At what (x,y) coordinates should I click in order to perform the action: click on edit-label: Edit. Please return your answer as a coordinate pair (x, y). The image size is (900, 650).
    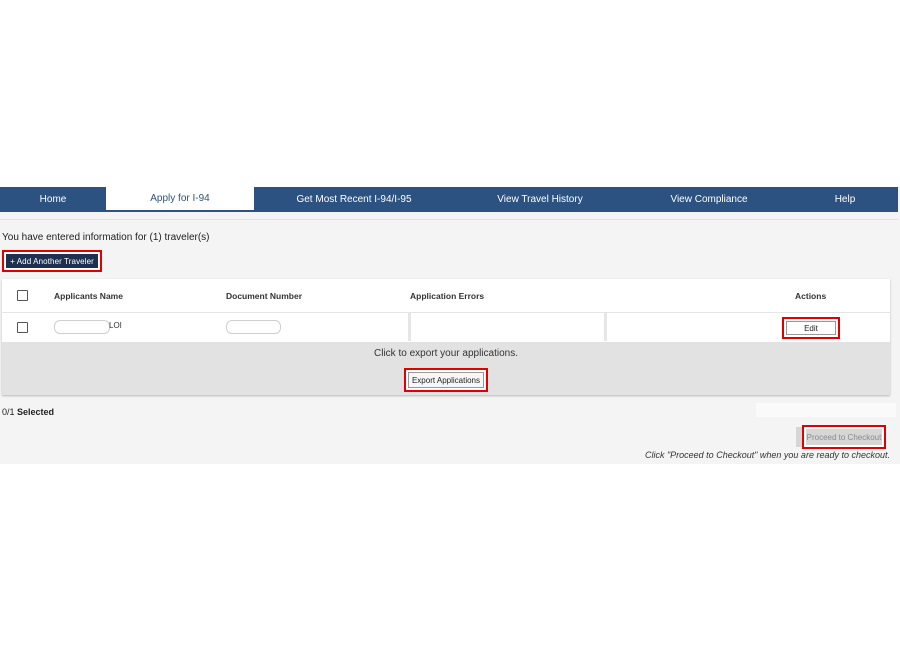
    Looking at the image, I should click on (811, 328).